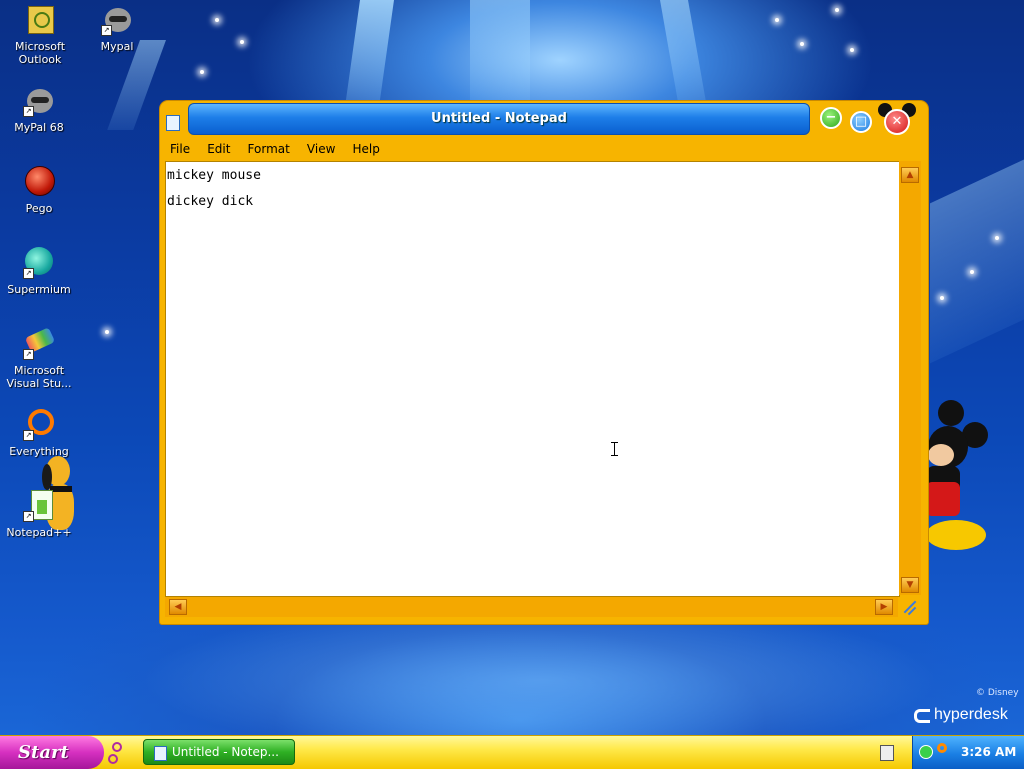  What do you see at coordinates (512, 752) in the screenshot?
I see `taskbar: Start Untitled - Notep... 3:26 AM` at bounding box center [512, 752].